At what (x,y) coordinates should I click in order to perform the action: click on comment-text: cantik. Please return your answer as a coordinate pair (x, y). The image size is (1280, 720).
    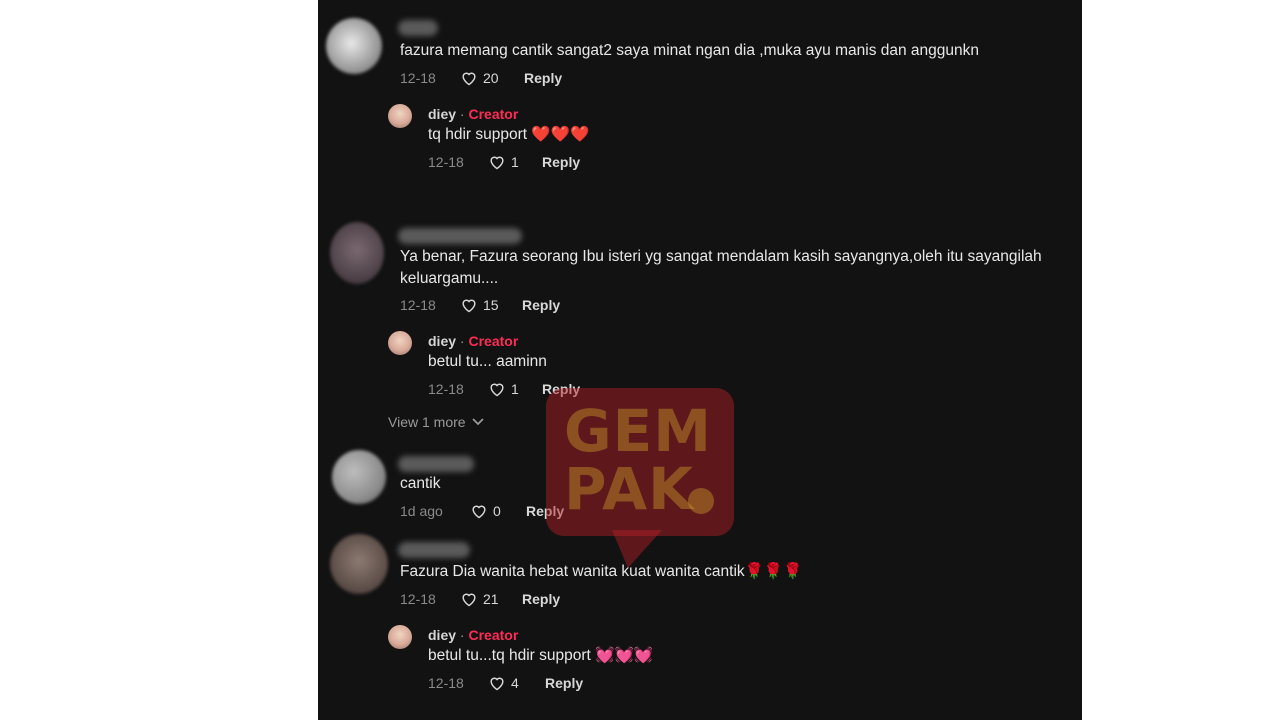
    Looking at the image, I should click on (420, 483).